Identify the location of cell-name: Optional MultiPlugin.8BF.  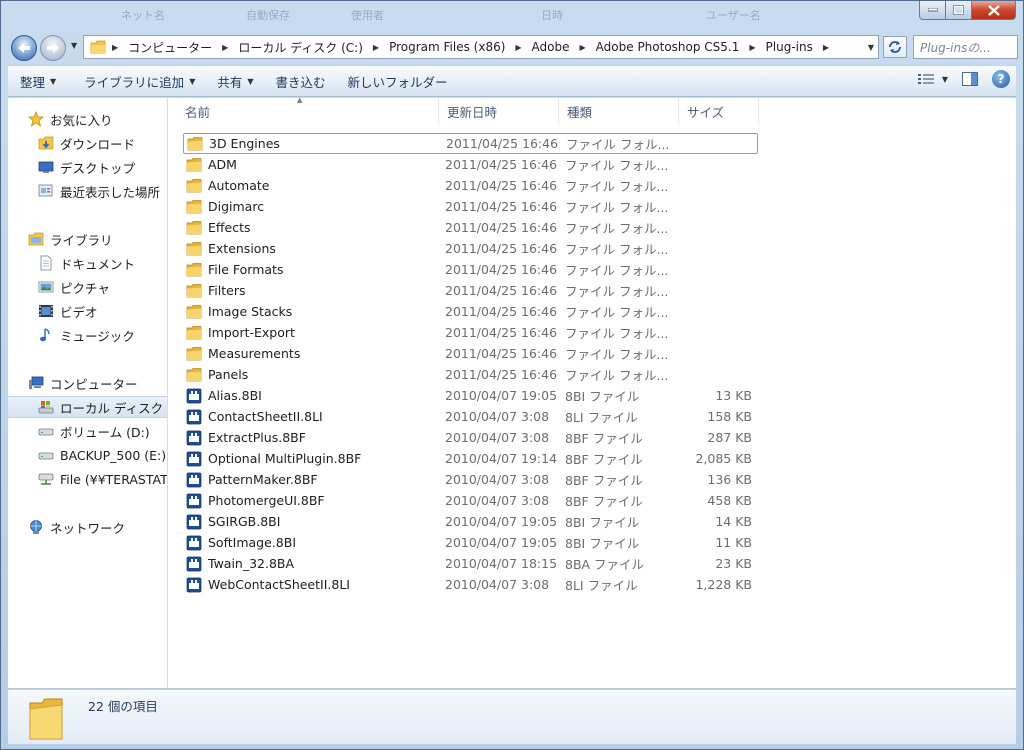
(314, 459).